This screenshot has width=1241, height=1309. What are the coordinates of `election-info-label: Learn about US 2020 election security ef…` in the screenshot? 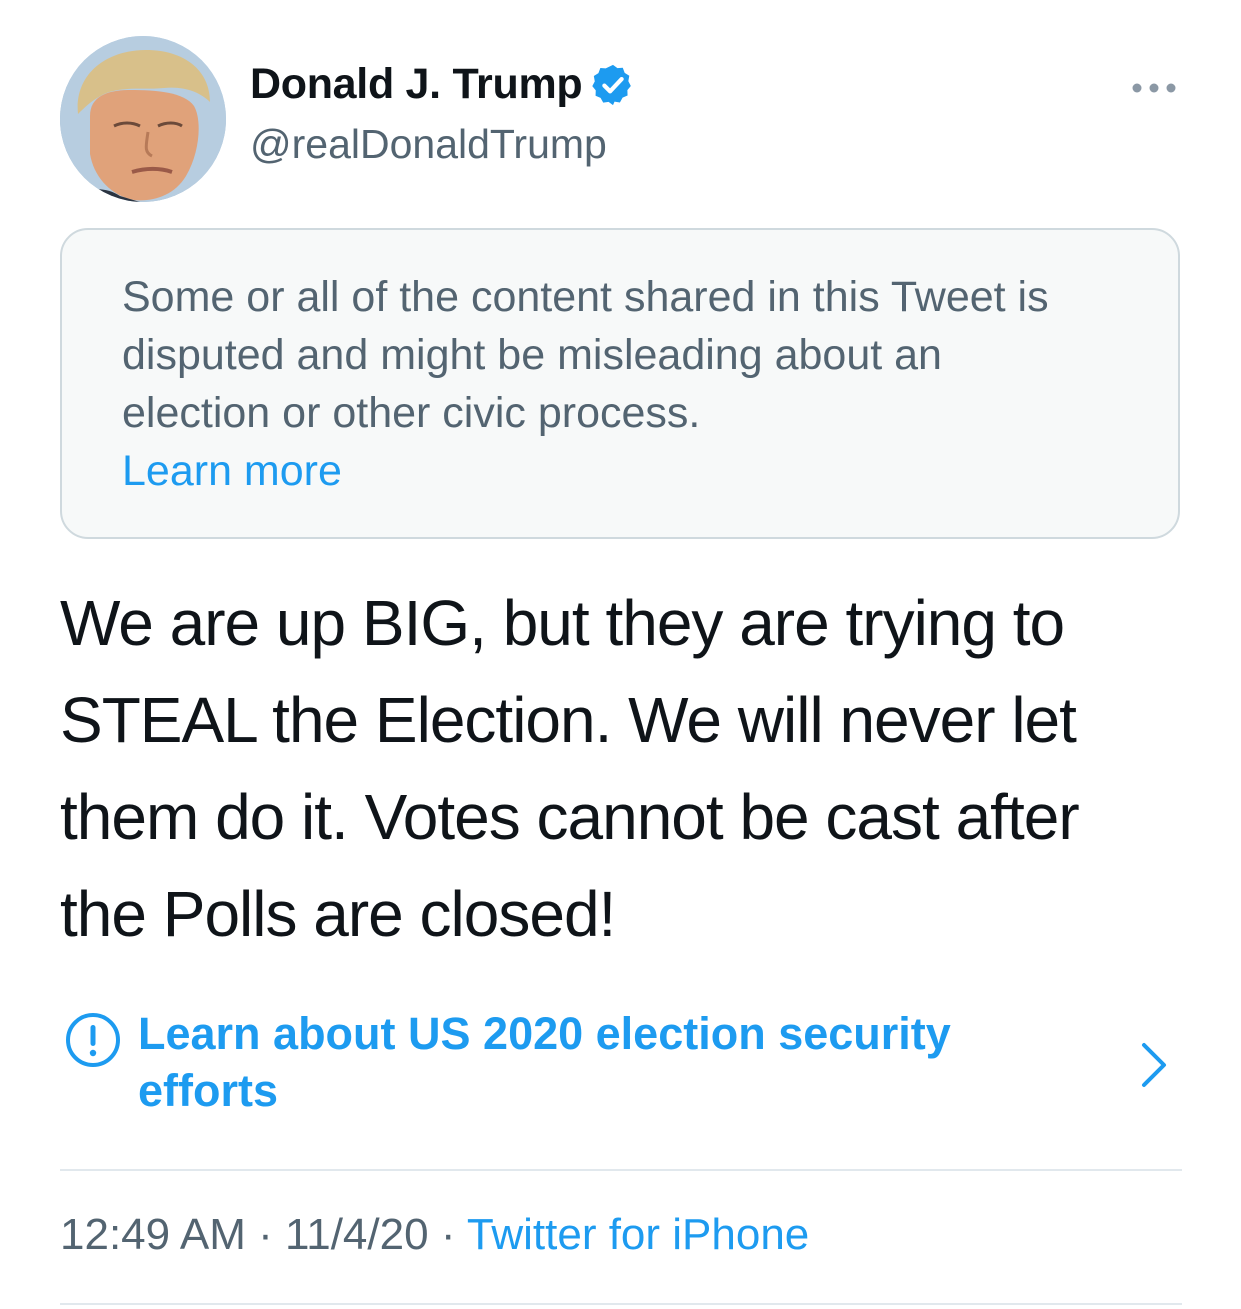 It's located at (544, 1062).